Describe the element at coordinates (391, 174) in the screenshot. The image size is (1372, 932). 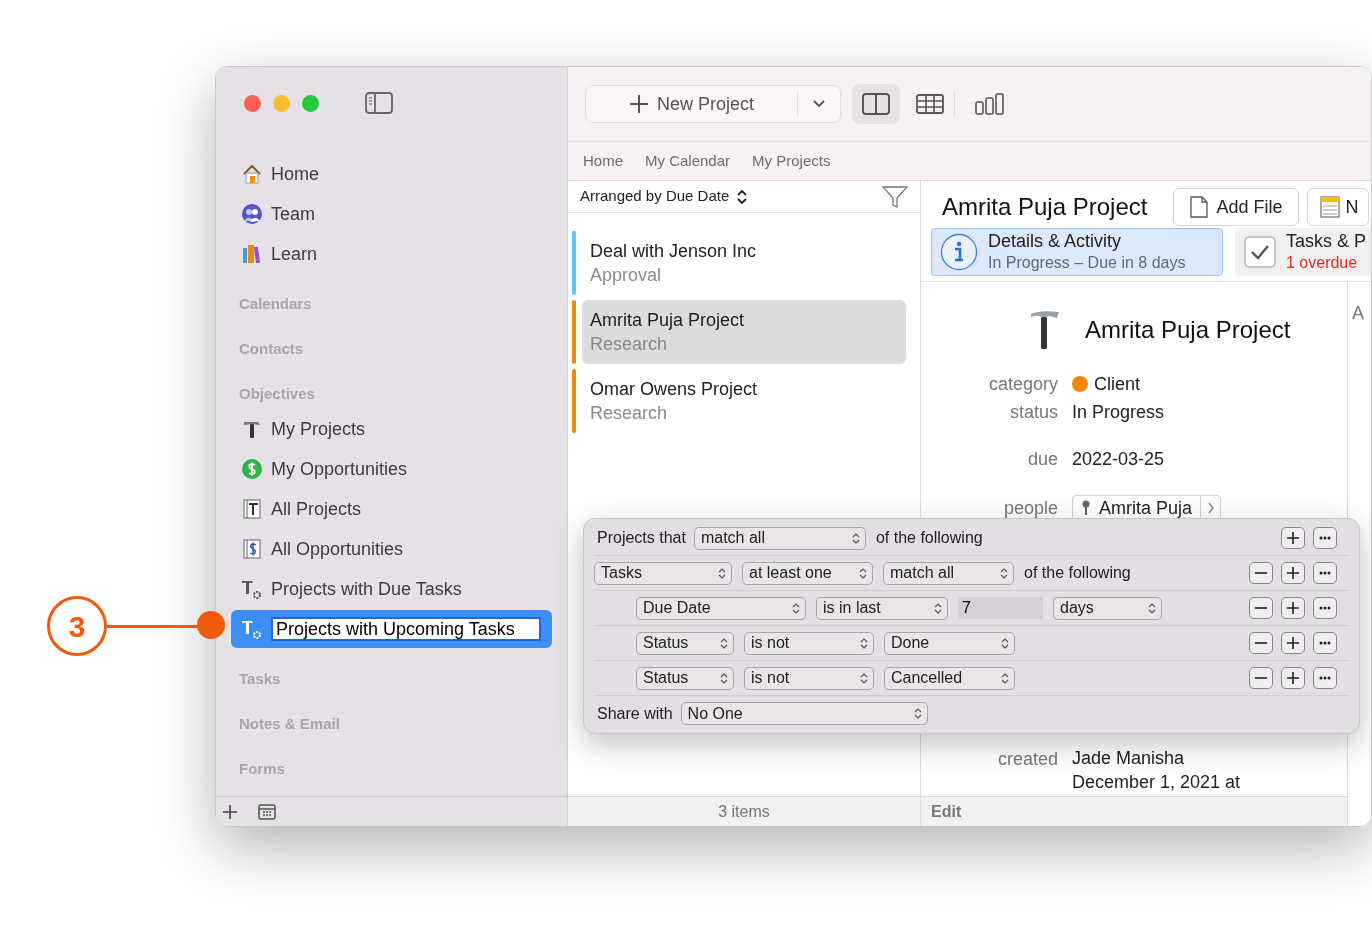
I see `sidebar-item: Home` at that location.